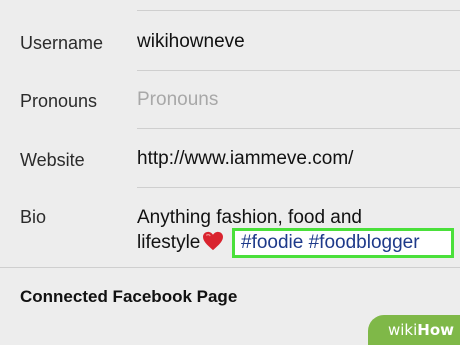 The image size is (460, 345). What do you see at coordinates (52, 160) in the screenshot?
I see `website-label: Website` at bounding box center [52, 160].